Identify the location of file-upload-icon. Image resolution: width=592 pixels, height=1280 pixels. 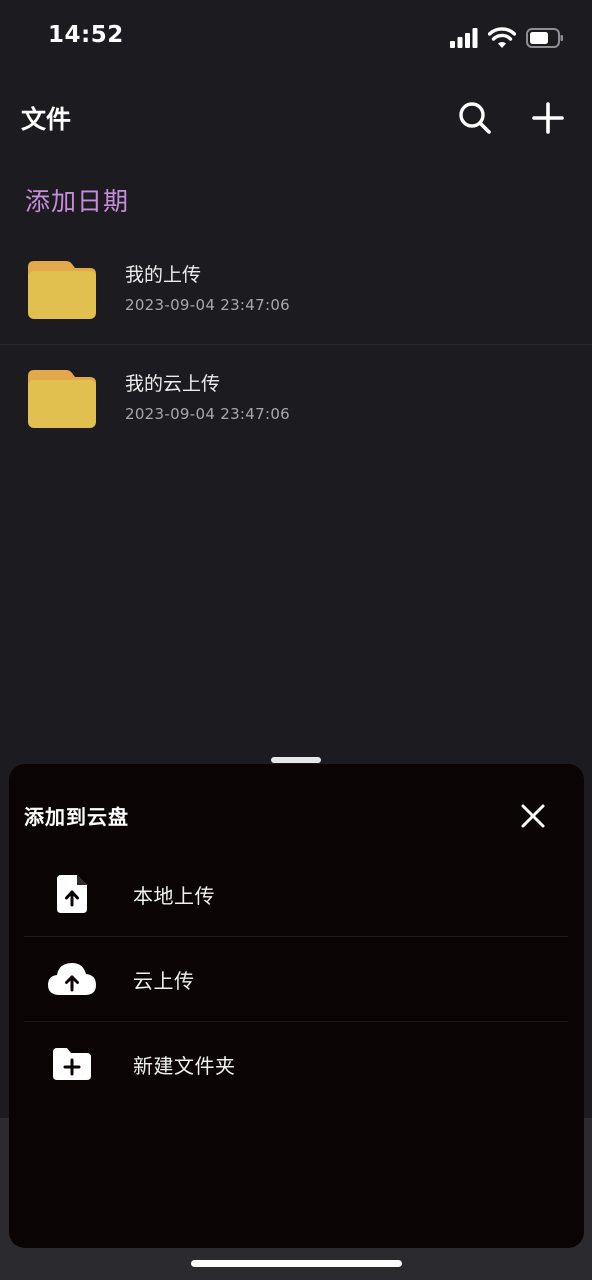
(72, 894).